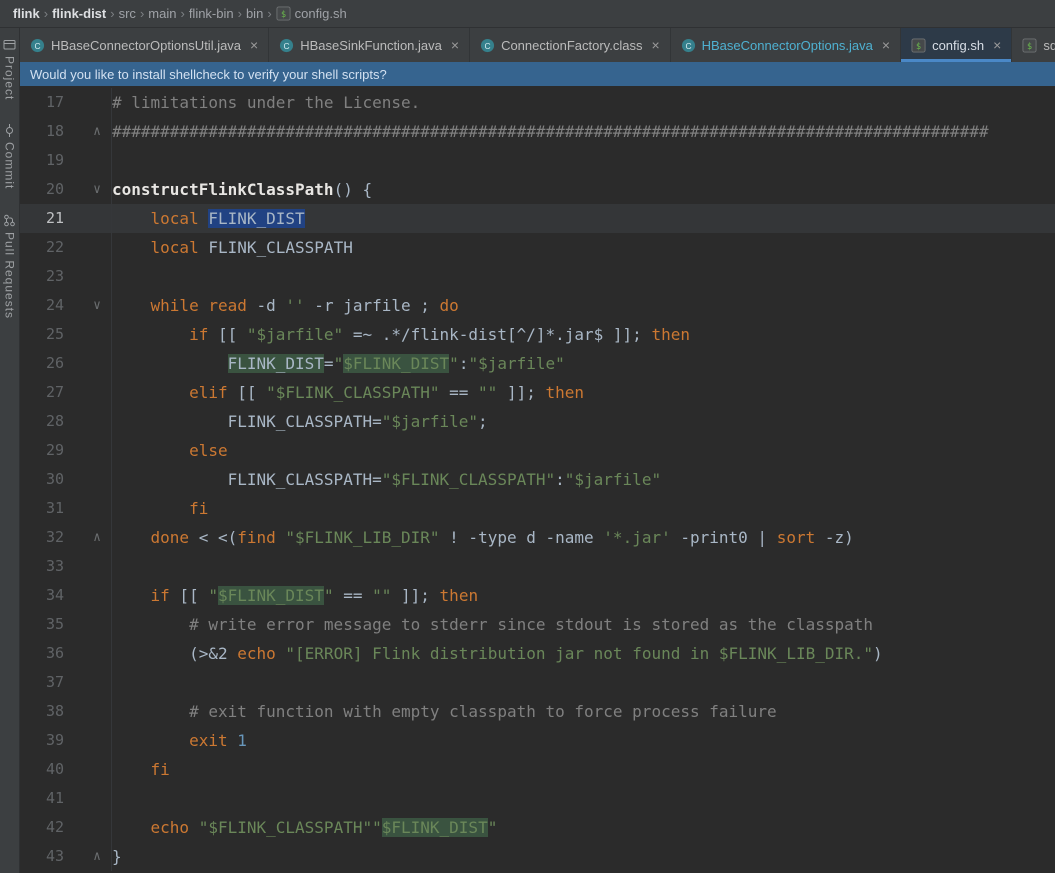 Image resolution: width=1055 pixels, height=873 pixels. Describe the element at coordinates (537, 566) in the screenshot. I see `code-line: 33` at that location.